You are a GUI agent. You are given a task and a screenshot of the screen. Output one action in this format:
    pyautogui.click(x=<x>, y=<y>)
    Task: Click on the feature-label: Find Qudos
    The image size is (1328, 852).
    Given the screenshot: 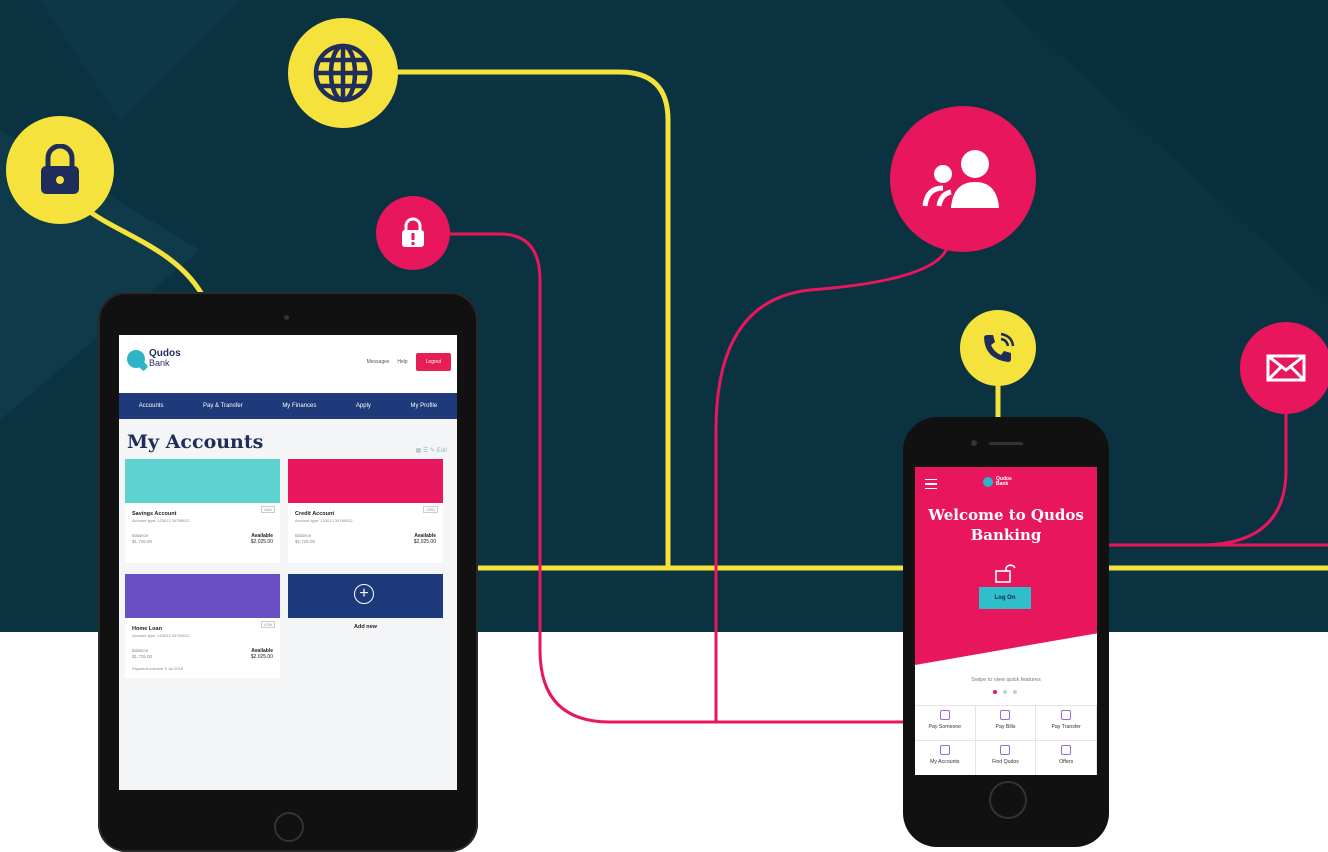 What is the action you would take?
    pyautogui.click(x=1005, y=762)
    